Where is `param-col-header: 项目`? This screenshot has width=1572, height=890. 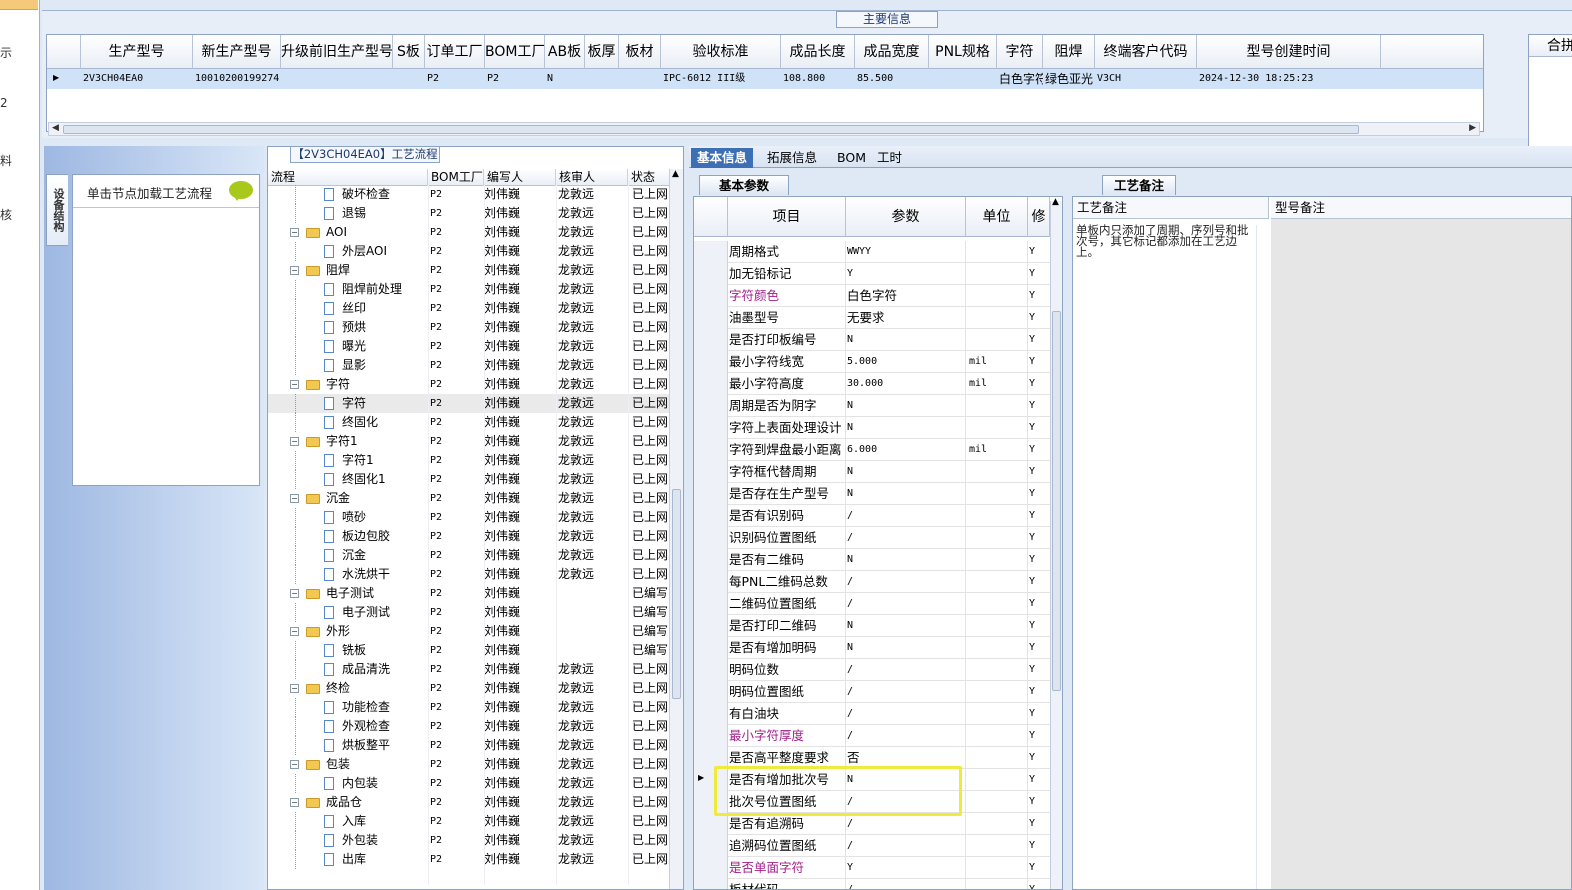 param-col-header: 项目 is located at coordinates (787, 217).